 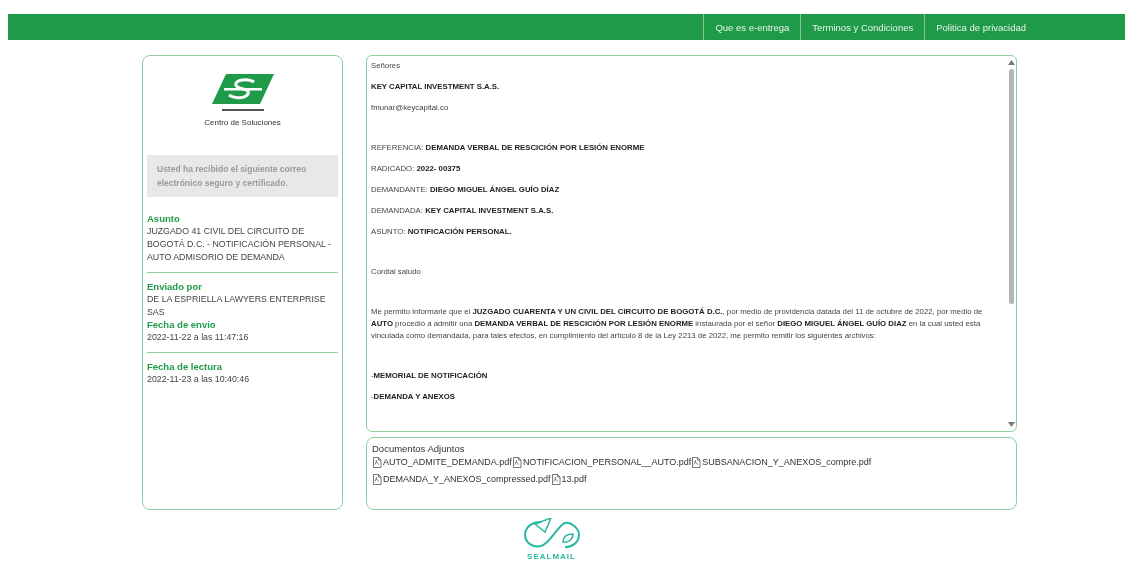 I want to click on attachments-title: Documentos Adjuntos, so click(x=419, y=449).